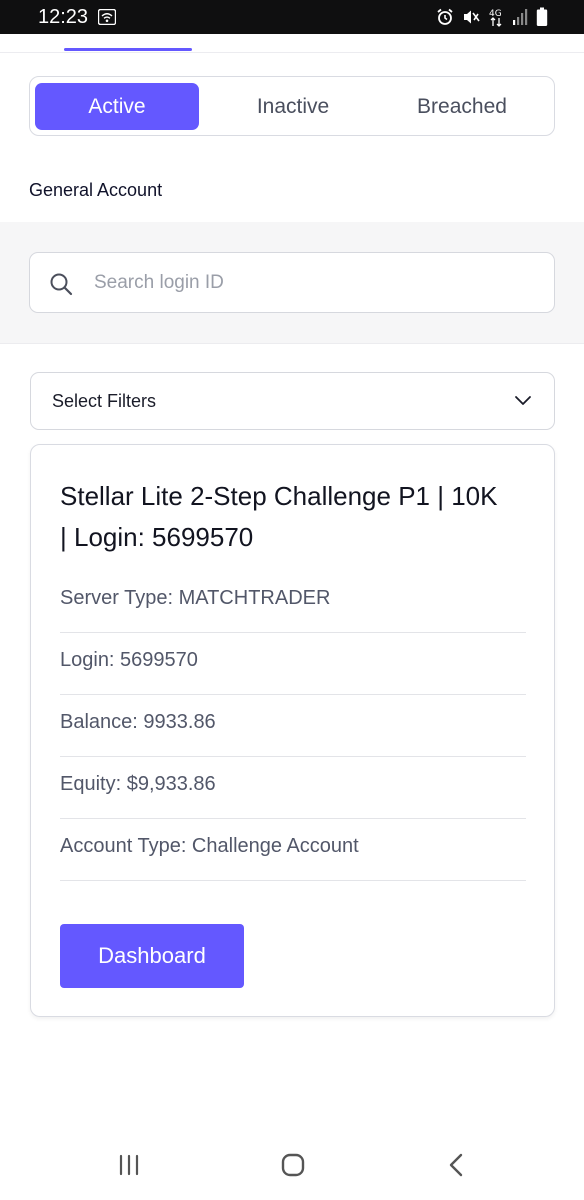  Describe the element at coordinates (445, 16) in the screenshot. I see `alarm-icon` at that location.